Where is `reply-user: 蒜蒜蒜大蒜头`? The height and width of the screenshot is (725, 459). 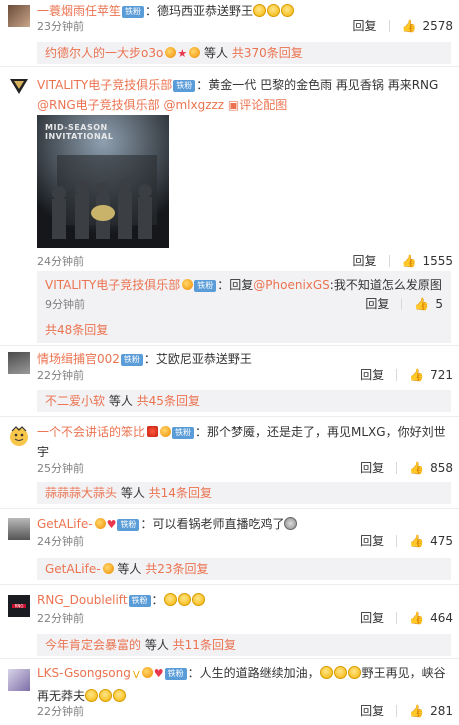 reply-user: 蒜蒜蒜大蒜头 is located at coordinates (81, 493).